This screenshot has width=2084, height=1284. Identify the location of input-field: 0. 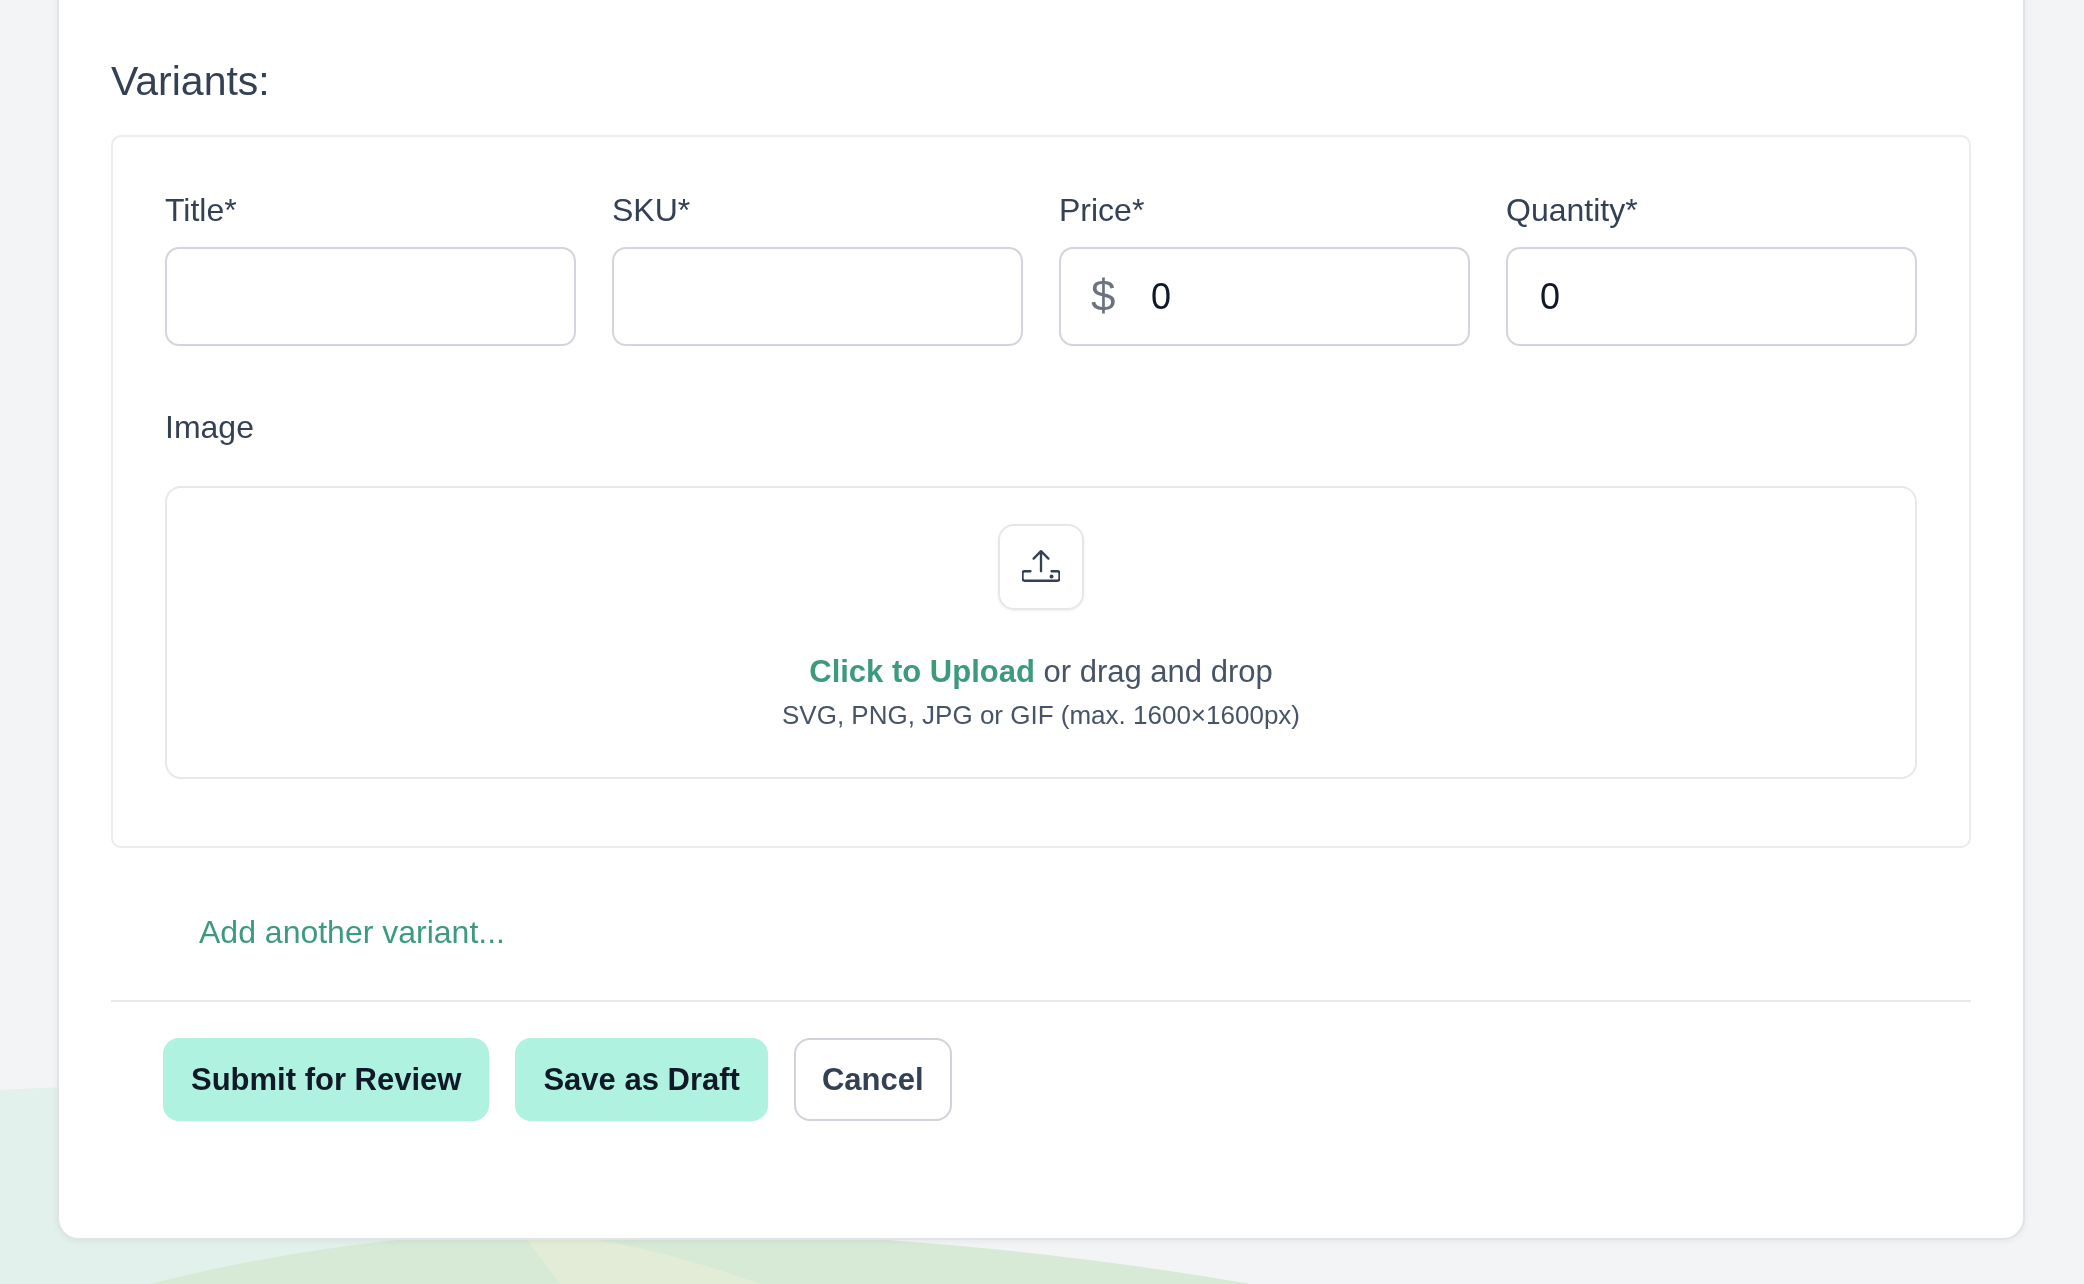
(1711, 296).